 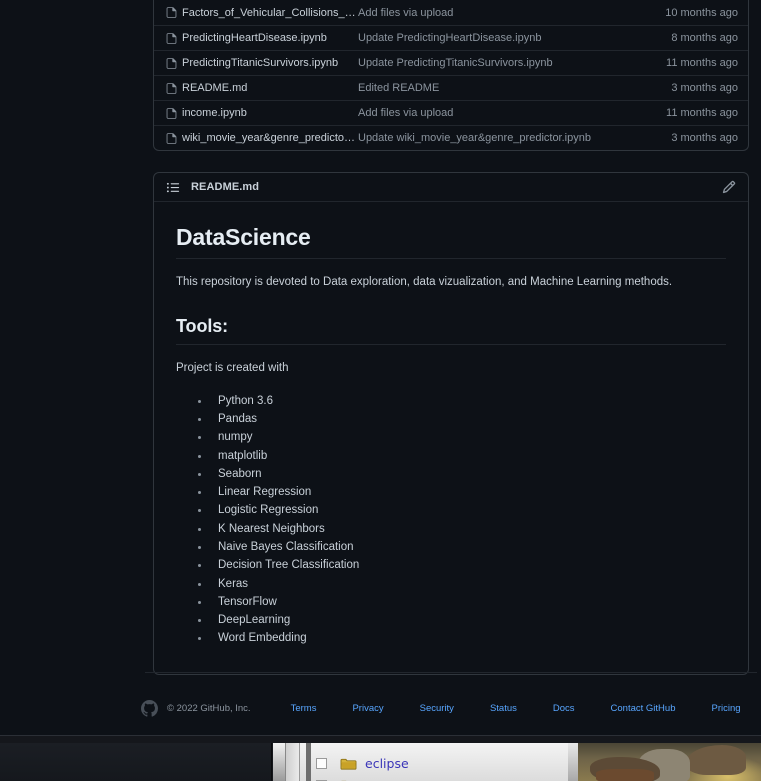 What do you see at coordinates (461, 510) in the screenshot?
I see `list-item: Logistic Regression` at bounding box center [461, 510].